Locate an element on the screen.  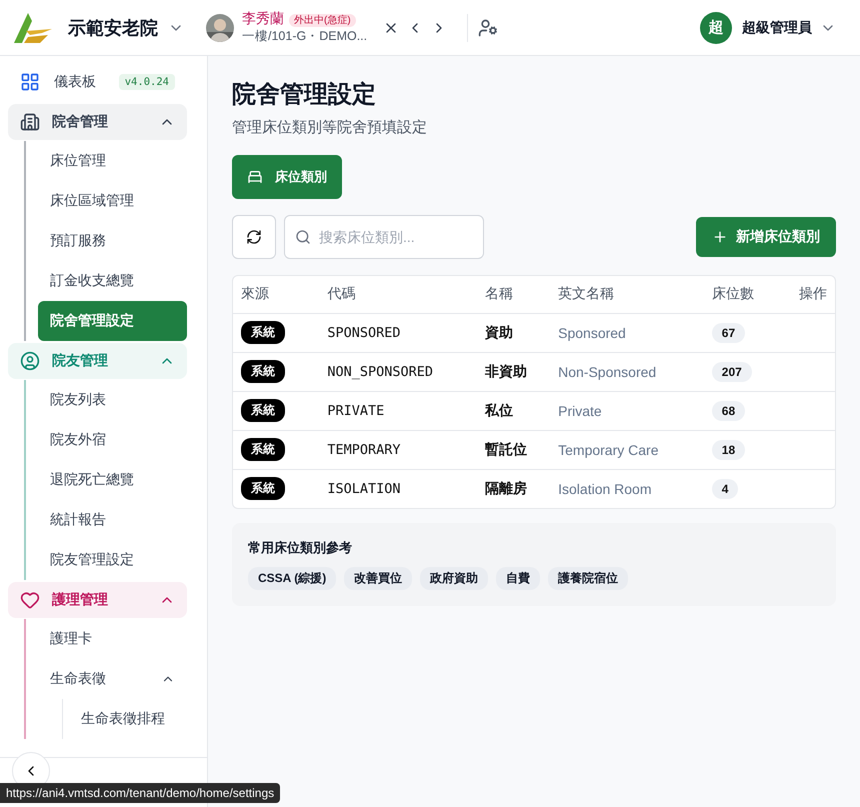
column-header: 來源 is located at coordinates (276, 294).